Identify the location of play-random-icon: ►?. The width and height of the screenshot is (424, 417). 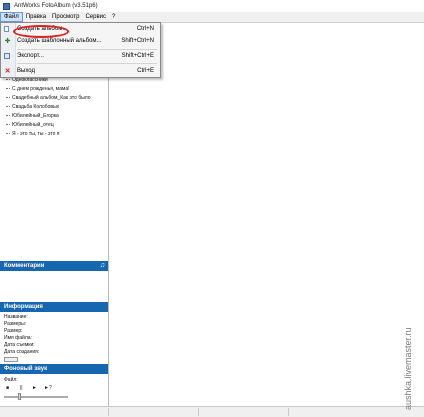
(48, 388).